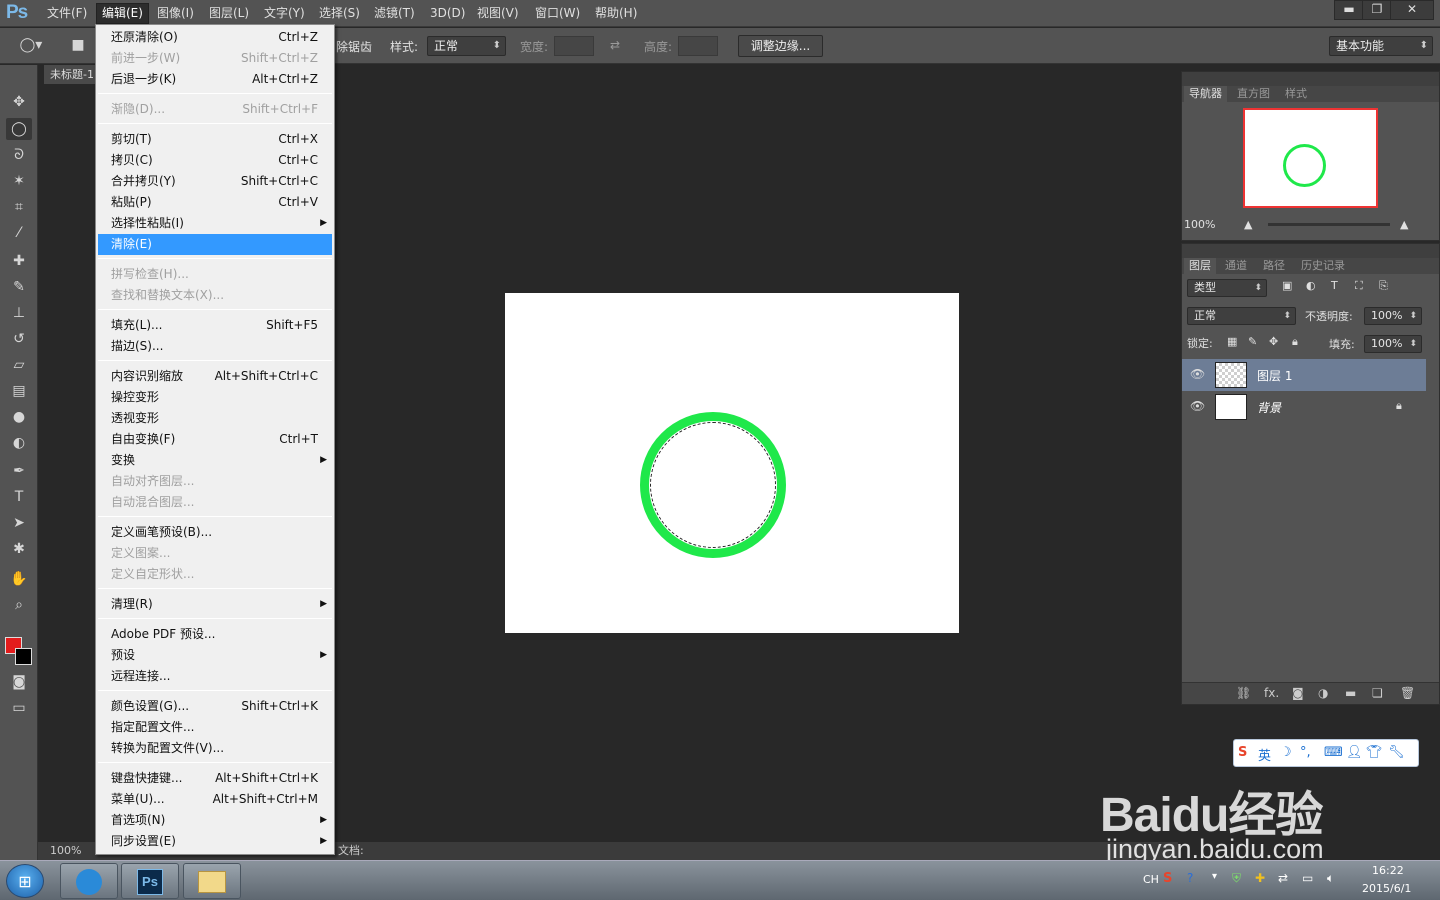 This screenshot has width=1440, height=900. Describe the element at coordinates (19, 605) in the screenshot. I see `zoom-tool-icon: ⌕` at that location.